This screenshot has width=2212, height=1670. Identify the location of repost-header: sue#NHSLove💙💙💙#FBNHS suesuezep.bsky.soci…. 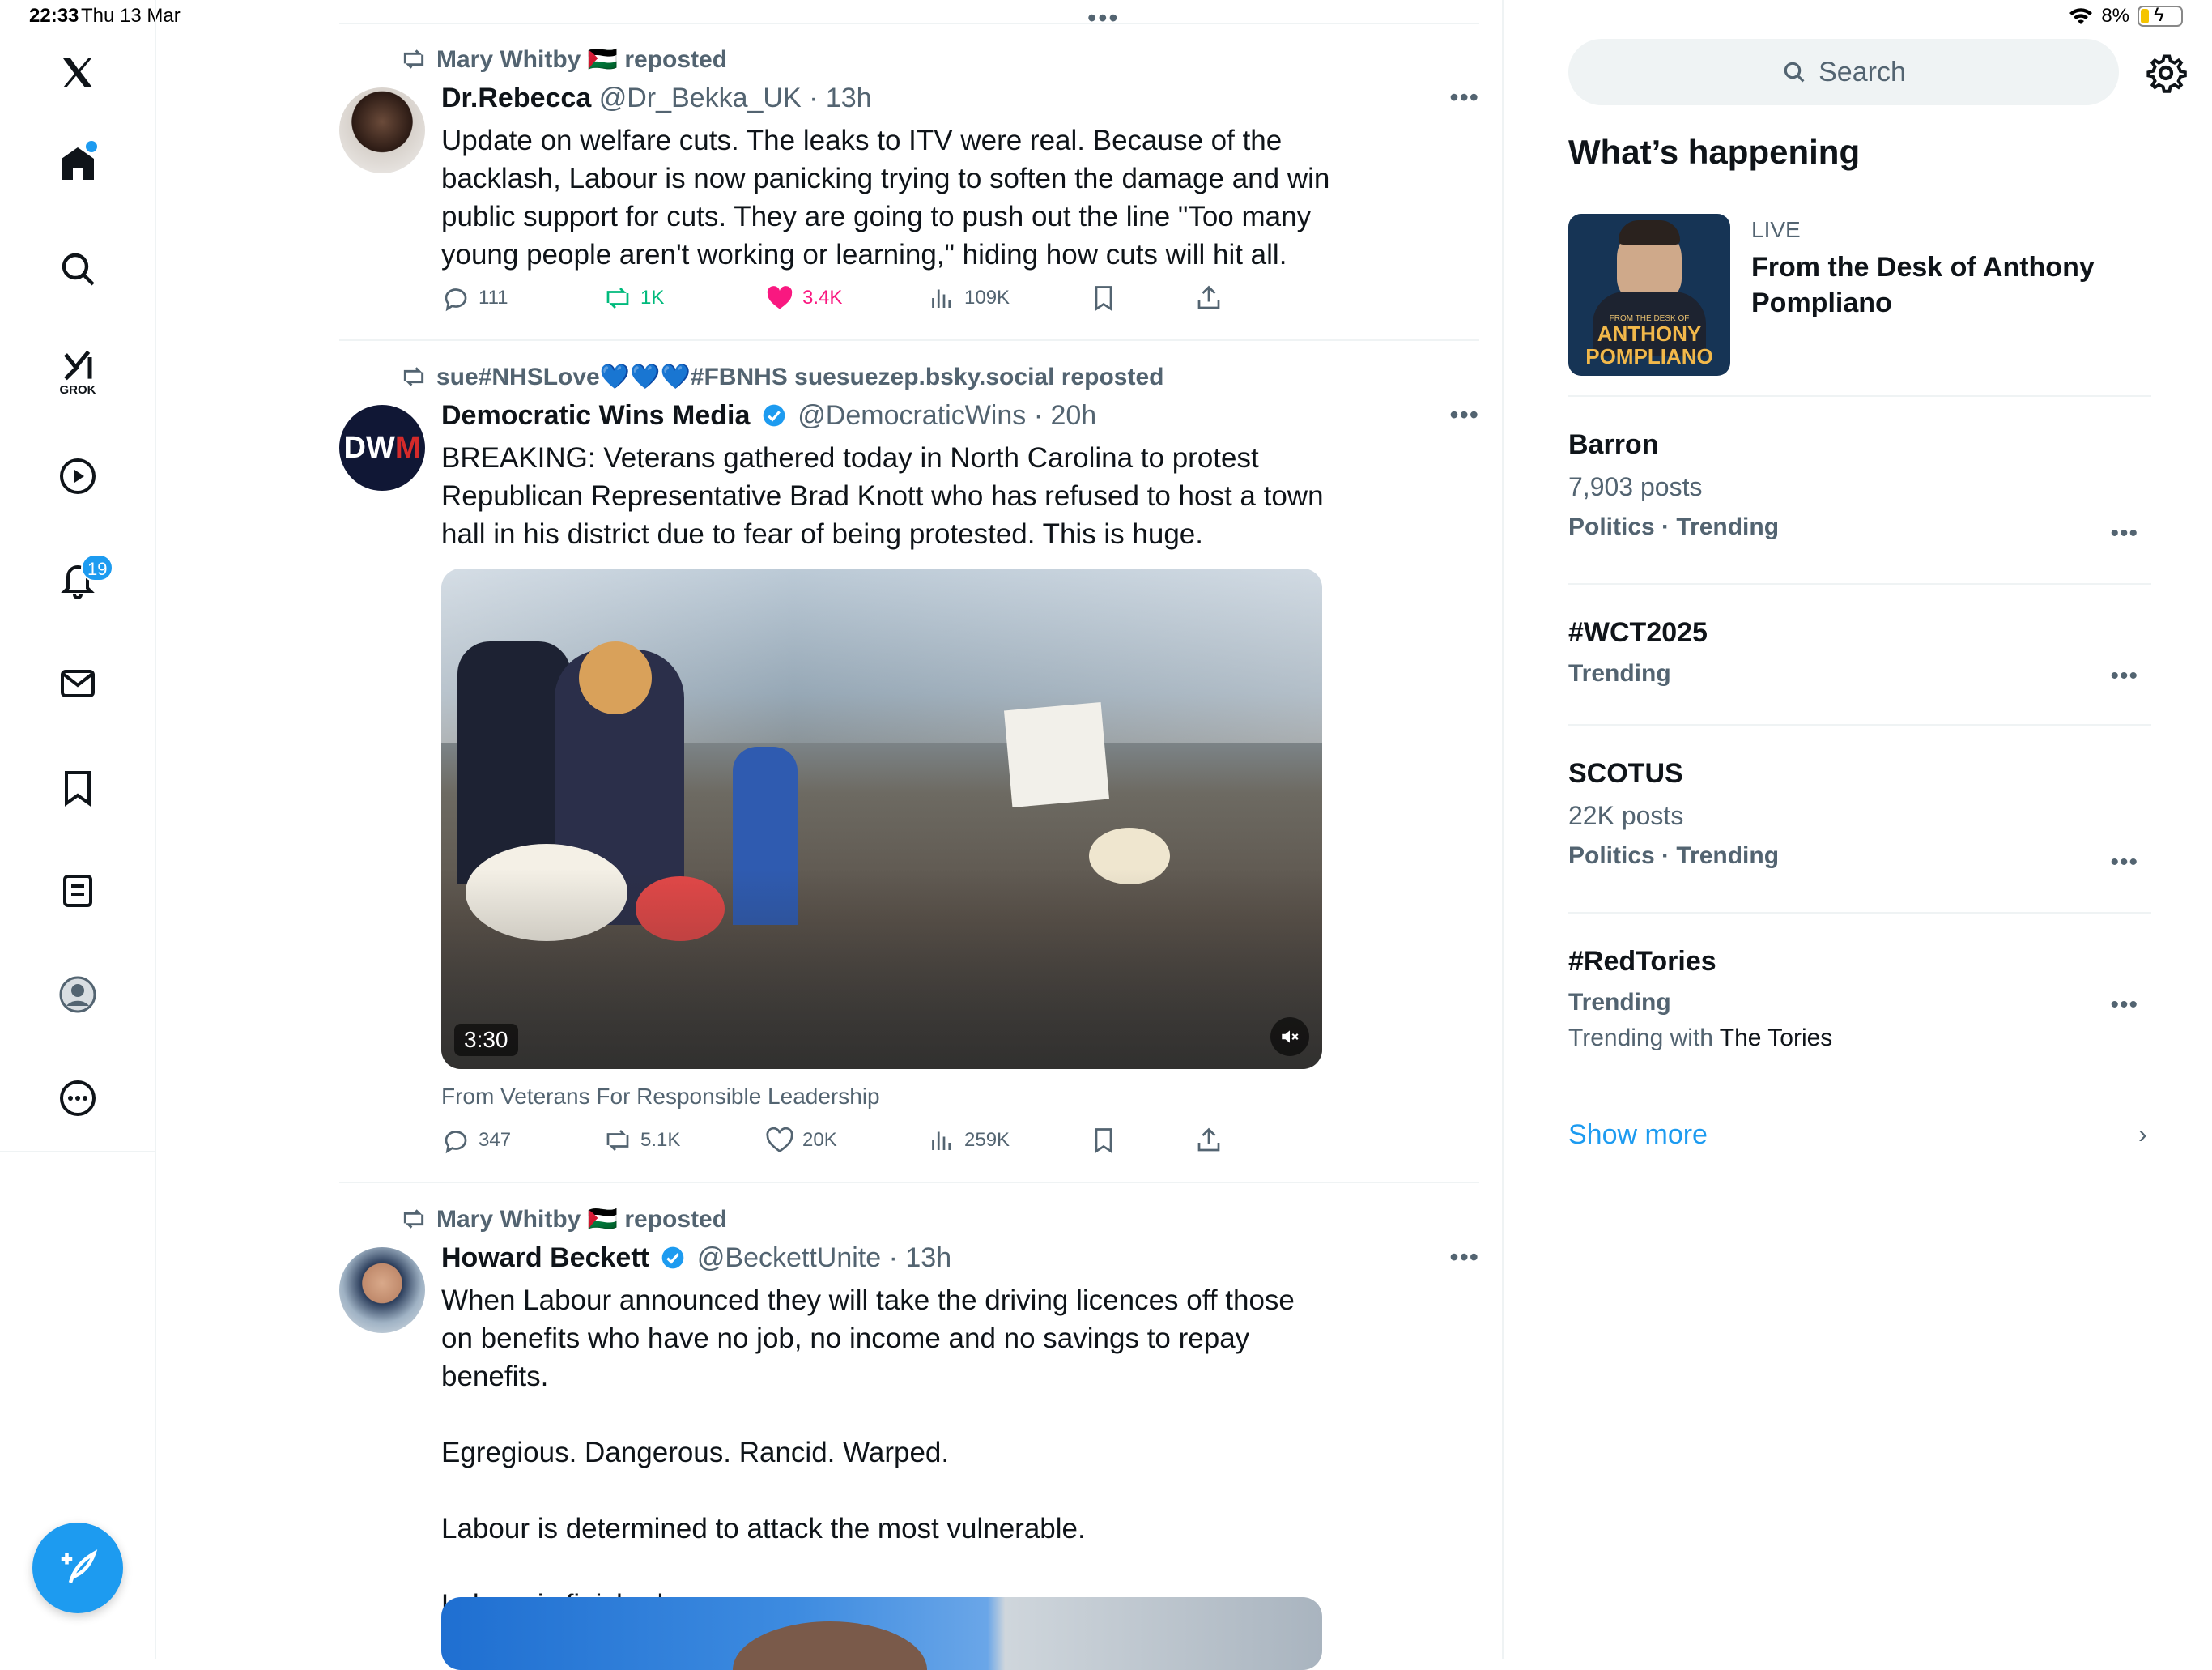
(782, 377).